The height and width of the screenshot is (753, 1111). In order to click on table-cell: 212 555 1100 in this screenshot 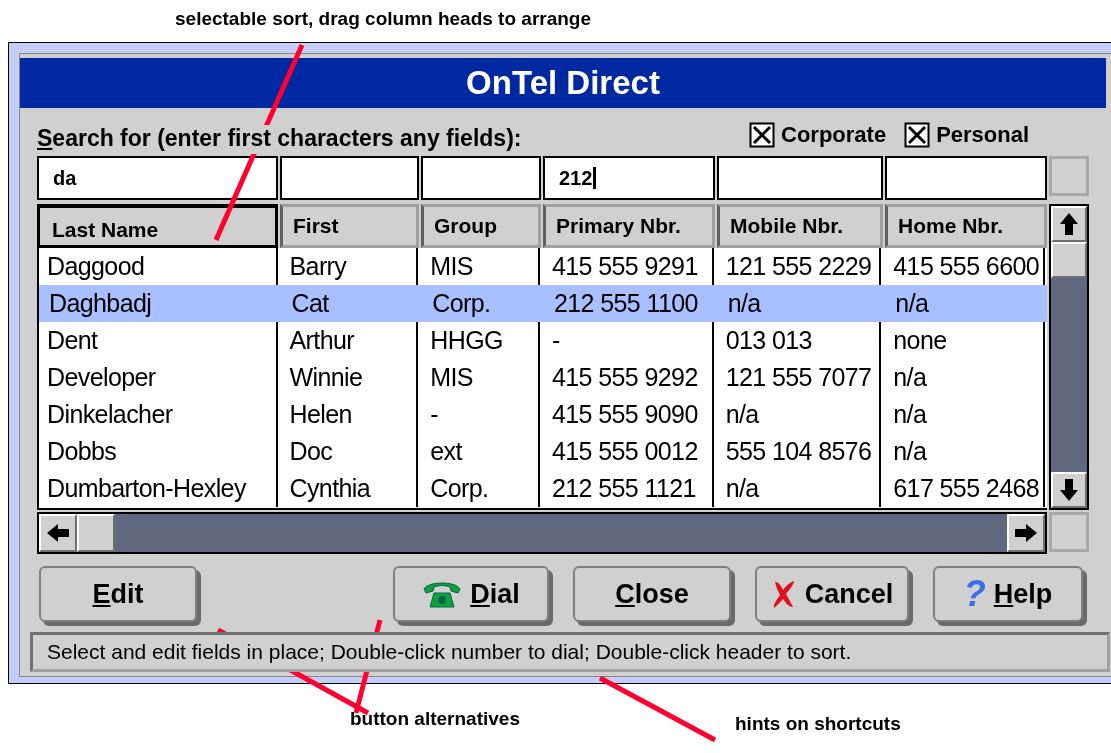, I will do `click(626, 303)`.